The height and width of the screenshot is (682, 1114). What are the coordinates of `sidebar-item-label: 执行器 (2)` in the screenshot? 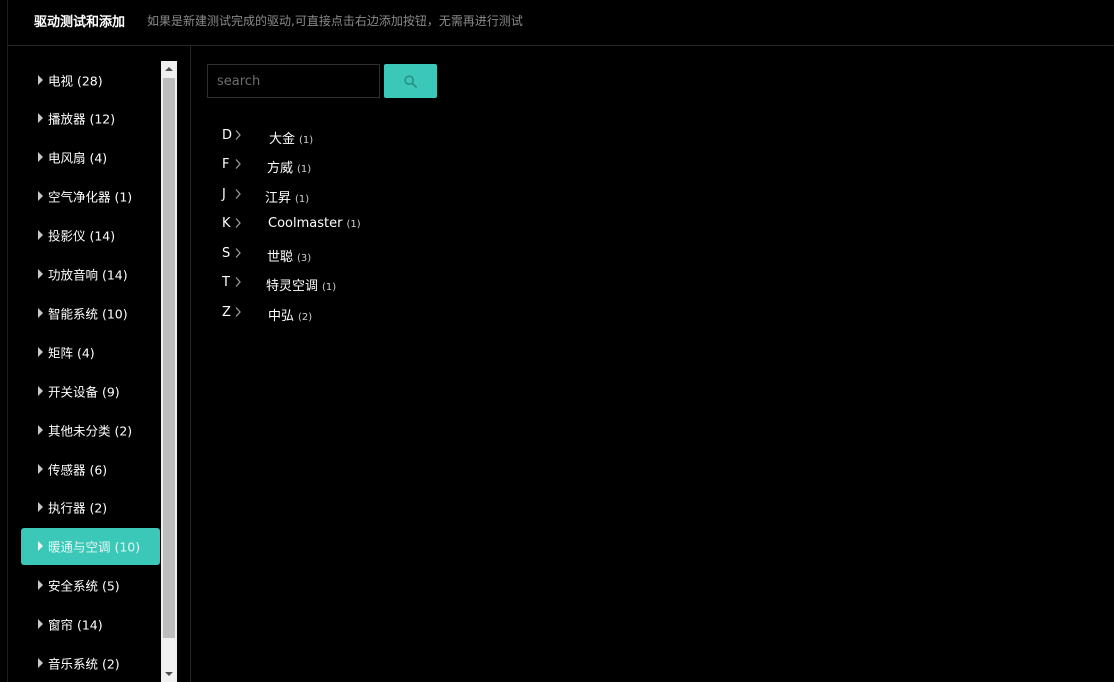 It's located at (78, 508).